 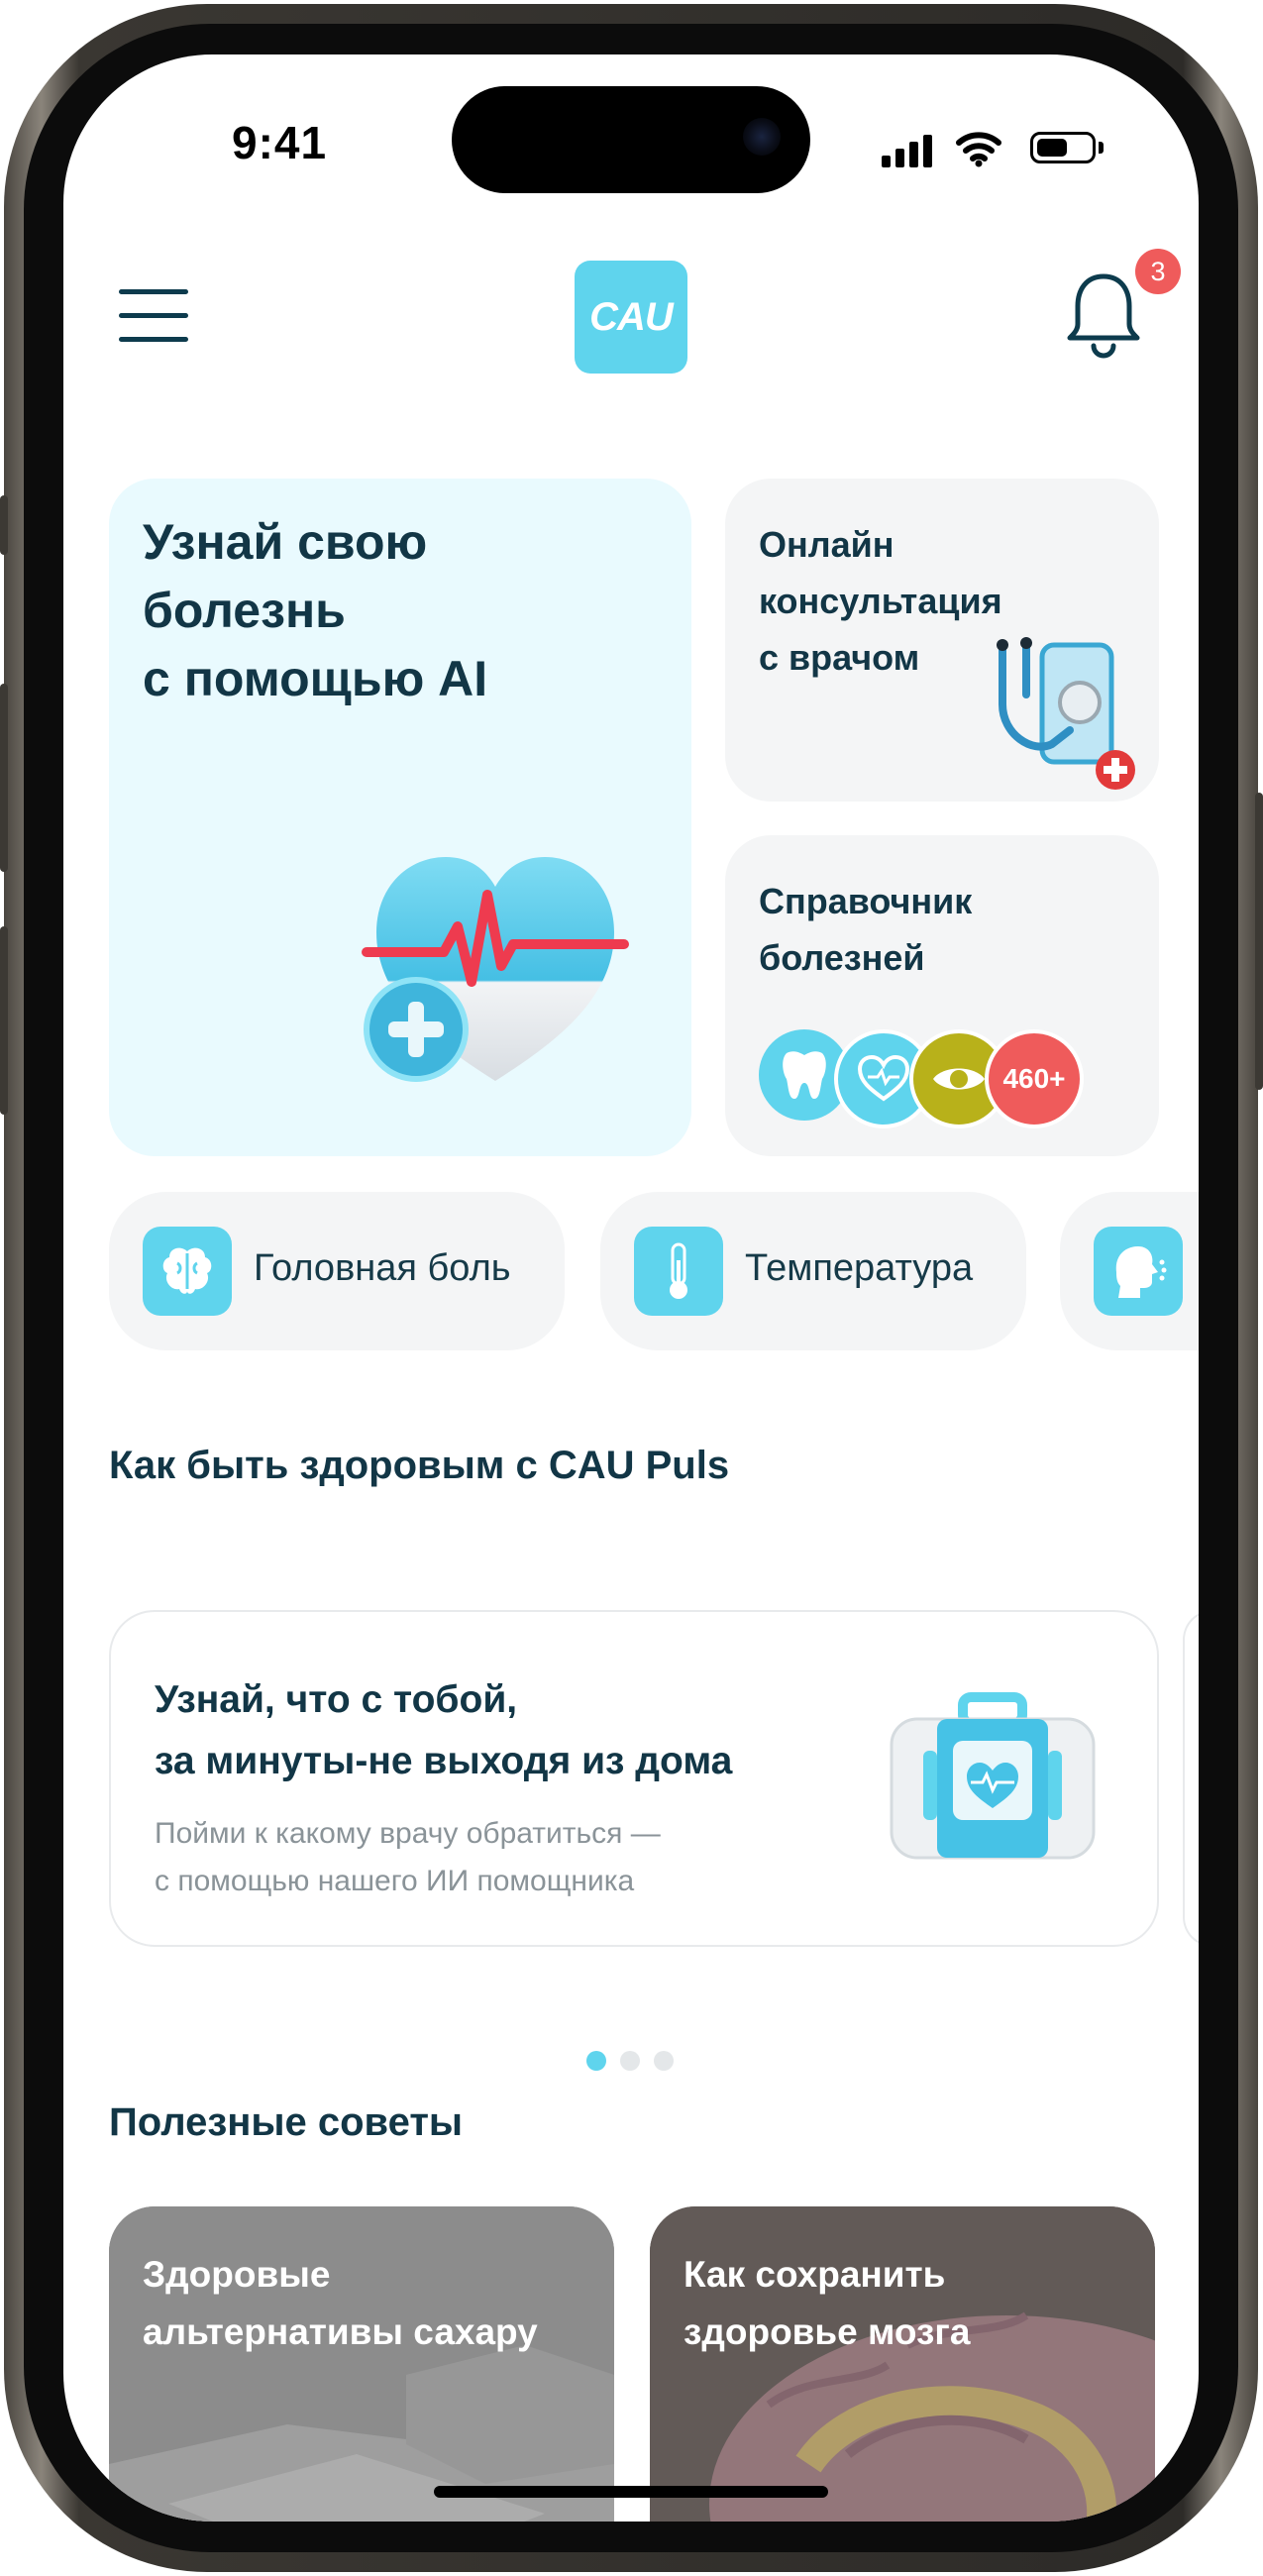 I want to click on status-time: 9:41, so click(x=280, y=142).